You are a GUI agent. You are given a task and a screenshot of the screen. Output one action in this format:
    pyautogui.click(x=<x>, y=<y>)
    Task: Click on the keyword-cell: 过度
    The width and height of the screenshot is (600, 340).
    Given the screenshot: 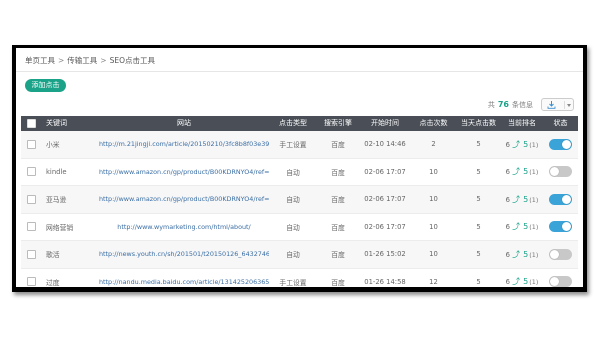 What is the action you would take?
    pyautogui.click(x=70, y=277)
    